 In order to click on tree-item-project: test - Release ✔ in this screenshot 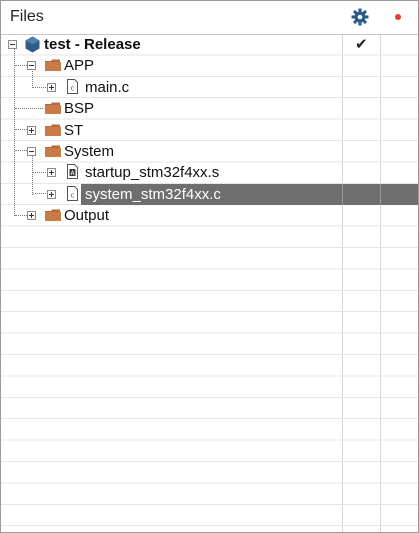, I will do `click(209, 44)`.